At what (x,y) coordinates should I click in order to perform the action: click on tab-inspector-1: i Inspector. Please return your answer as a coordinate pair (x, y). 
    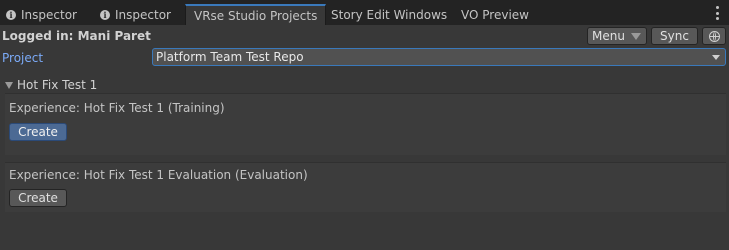
    Looking at the image, I should click on (41, 14).